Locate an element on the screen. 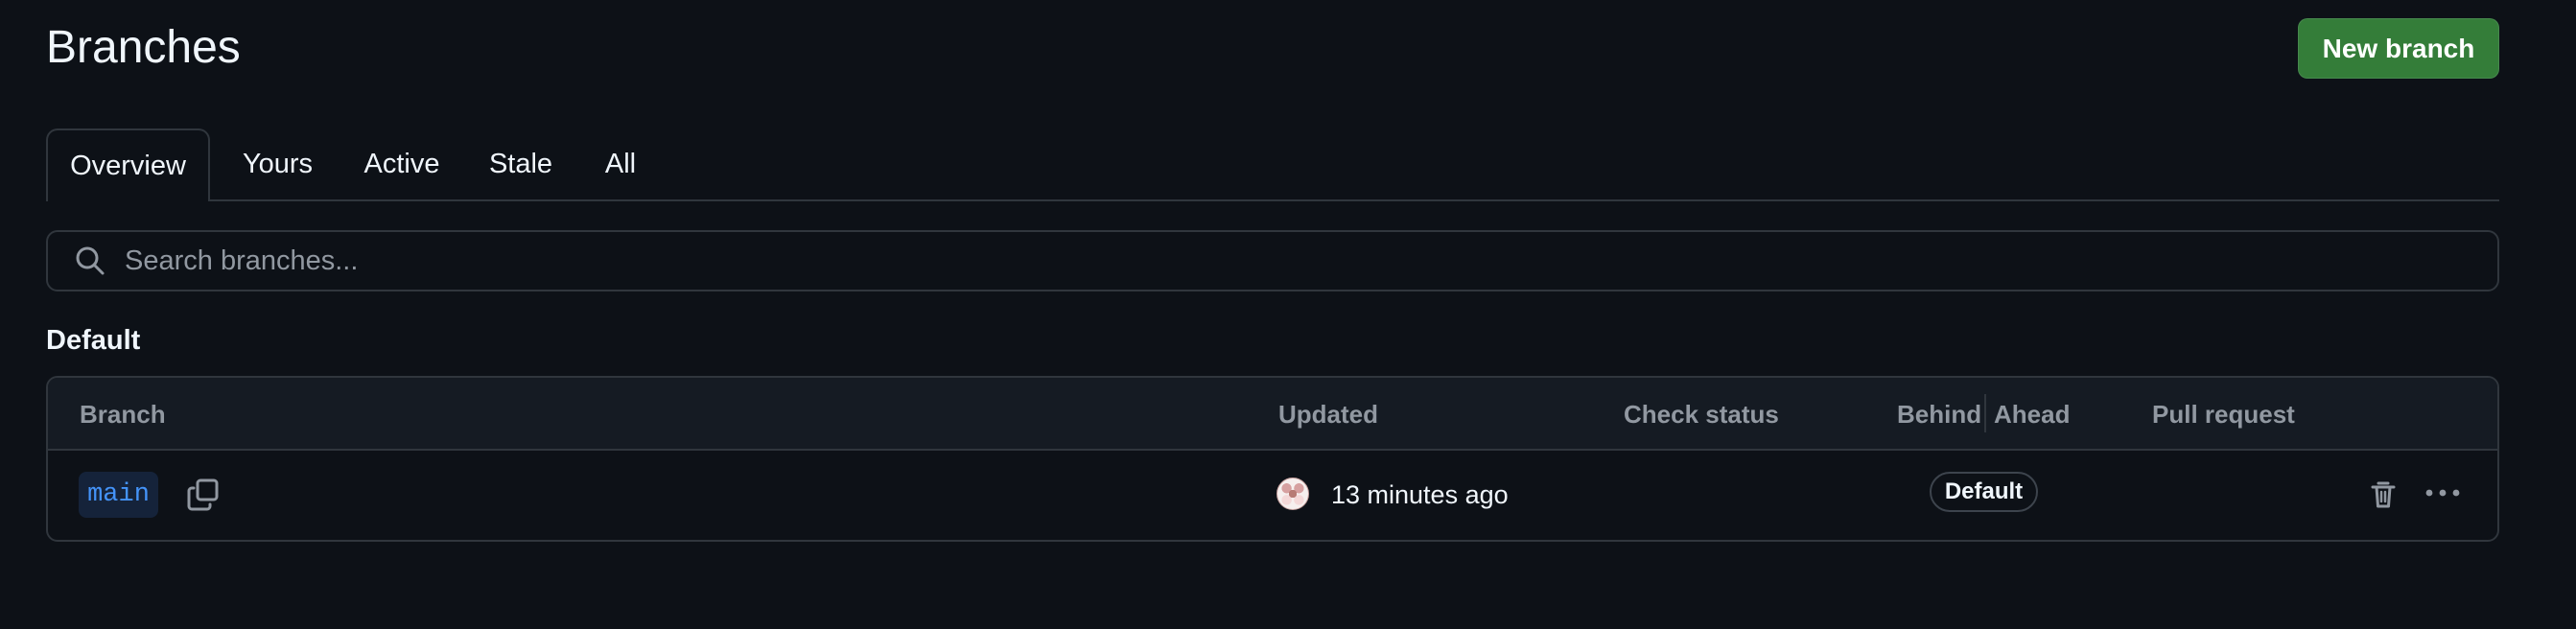 This screenshot has width=2576, height=629. search-branches-box is located at coordinates (1272, 260).